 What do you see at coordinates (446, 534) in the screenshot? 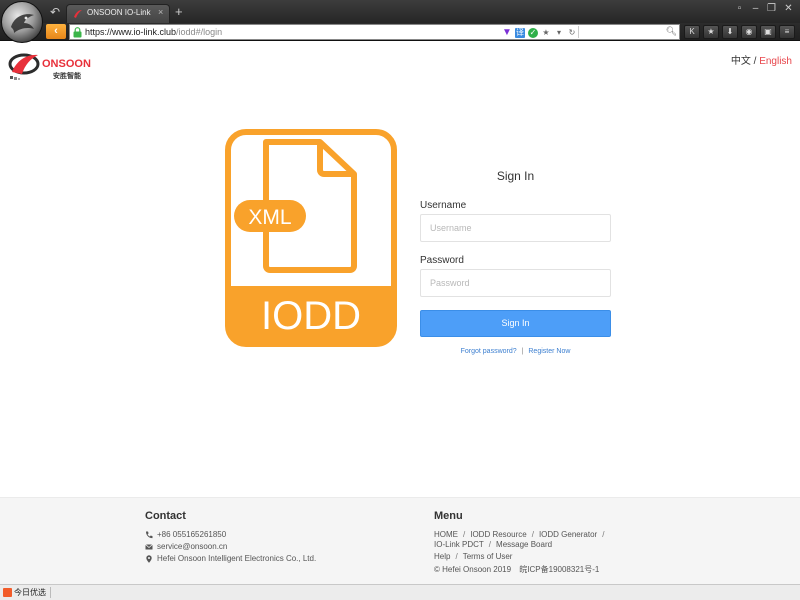
I see `footer-link-home: HOME` at bounding box center [446, 534].